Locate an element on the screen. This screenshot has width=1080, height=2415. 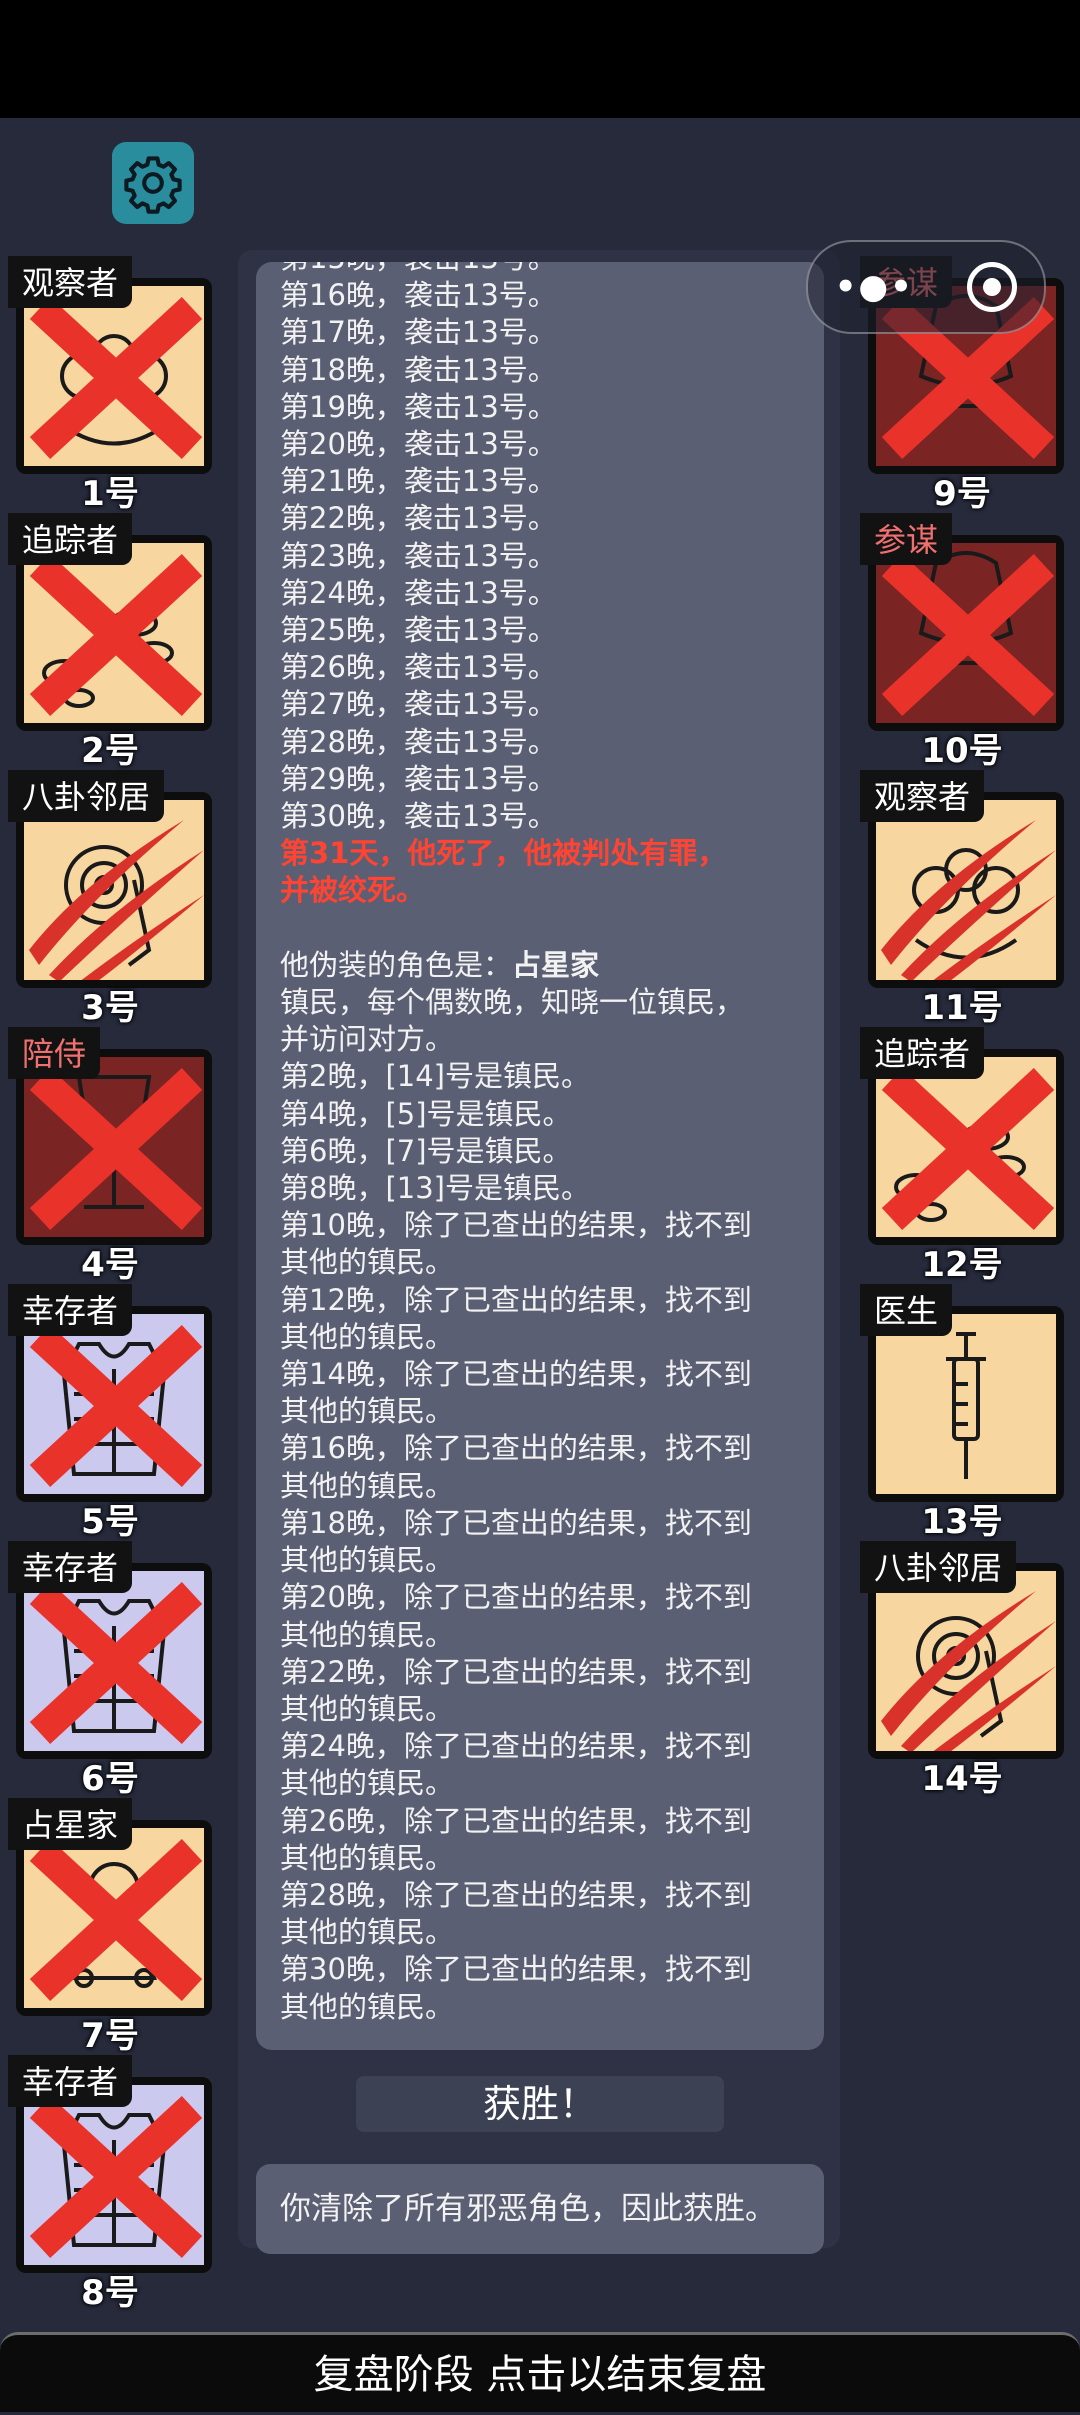
log-line-text: 第18晚，袭击13号。 is located at coordinates (418, 369).